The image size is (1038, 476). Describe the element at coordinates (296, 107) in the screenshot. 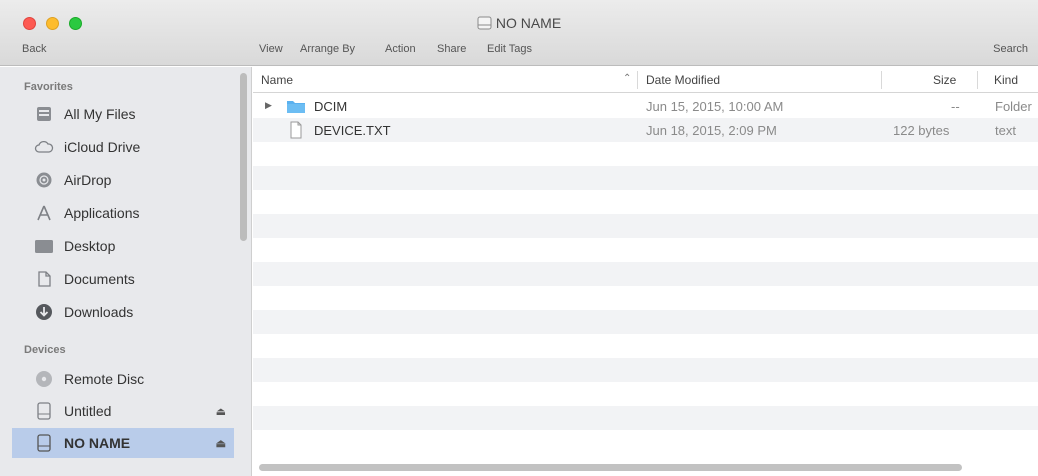

I see `folder-icon` at that location.